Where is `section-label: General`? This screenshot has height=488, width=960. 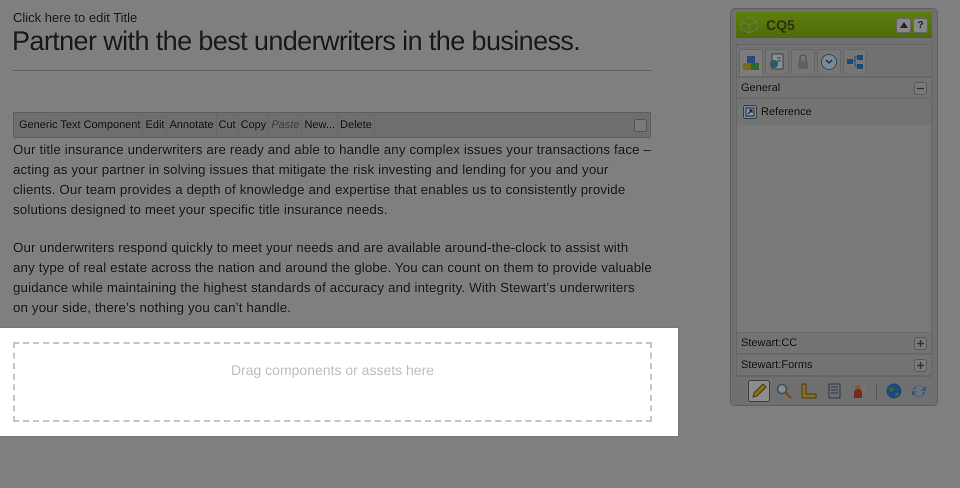 section-label: General is located at coordinates (761, 88).